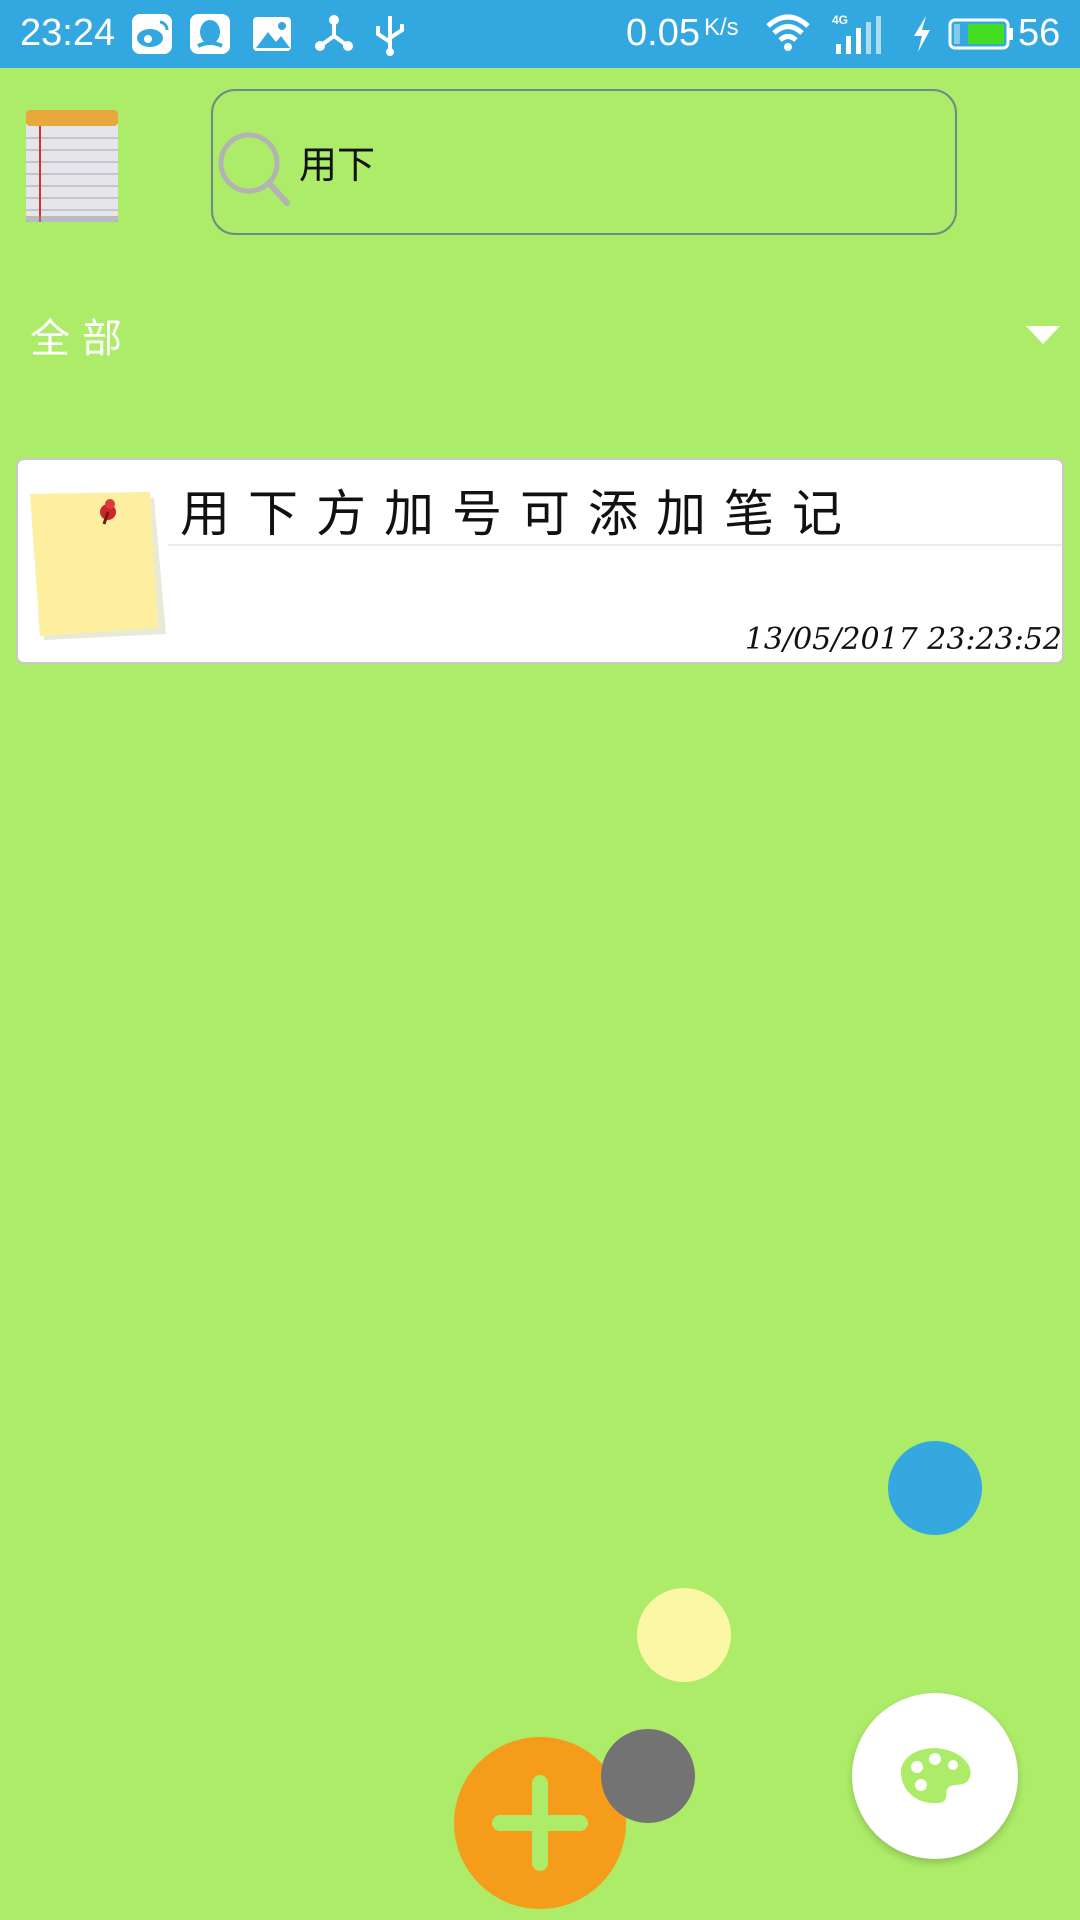 This screenshot has width=1080, height=1920. Describe the element at coordinates (721, 27) in the screenshot. I see `network-speed-unit: K/s` at that location.